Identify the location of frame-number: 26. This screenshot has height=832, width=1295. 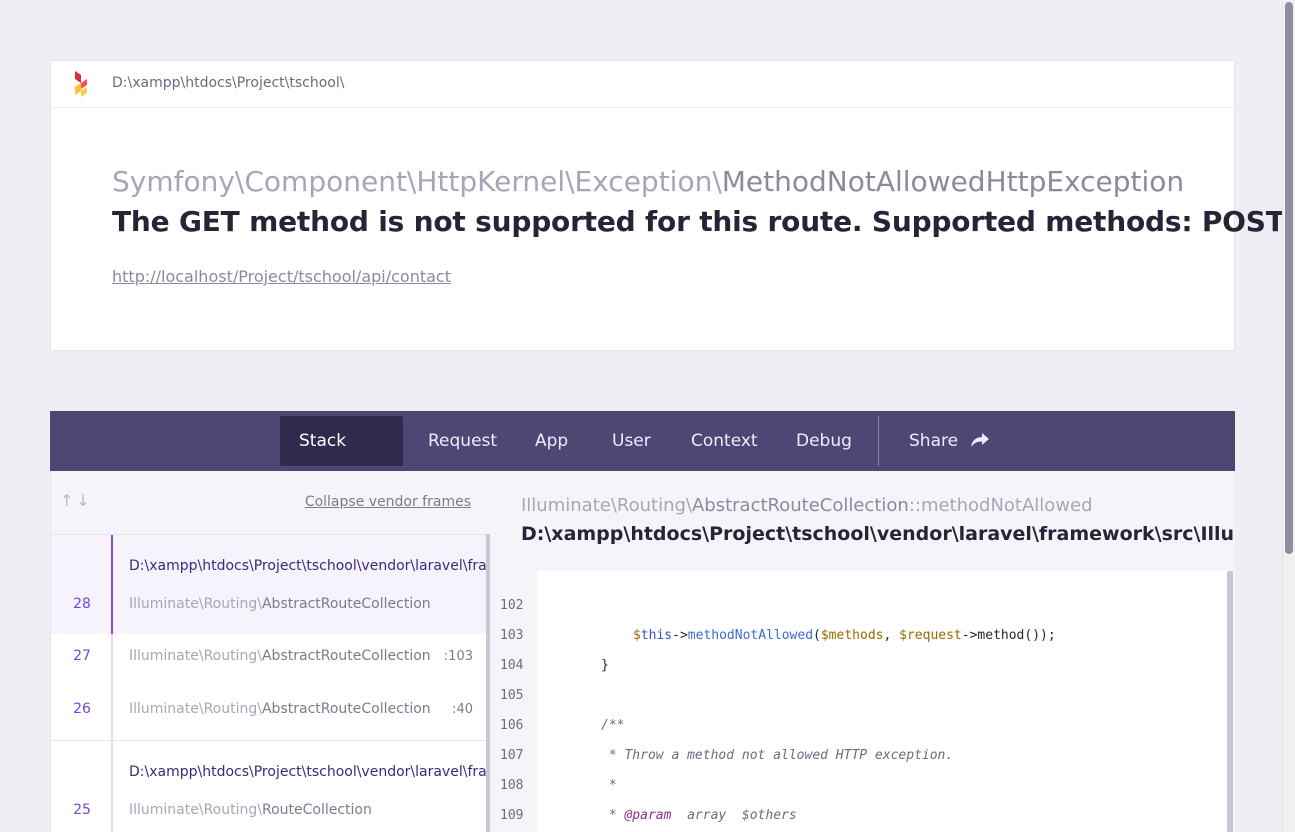
(82, 709).